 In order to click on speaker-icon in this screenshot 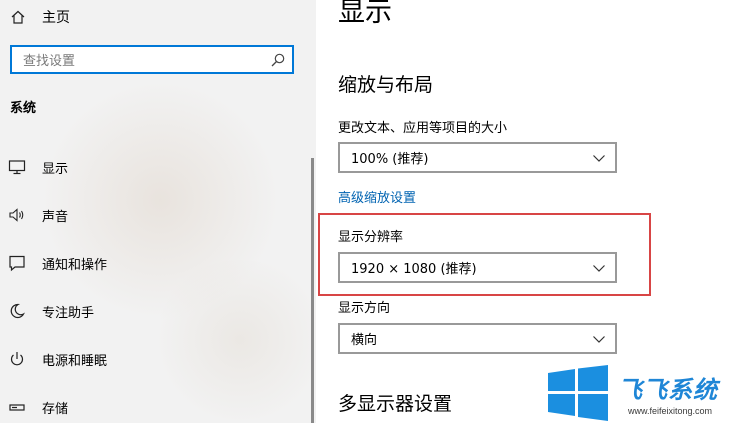, I will do `click(17, 215)`.